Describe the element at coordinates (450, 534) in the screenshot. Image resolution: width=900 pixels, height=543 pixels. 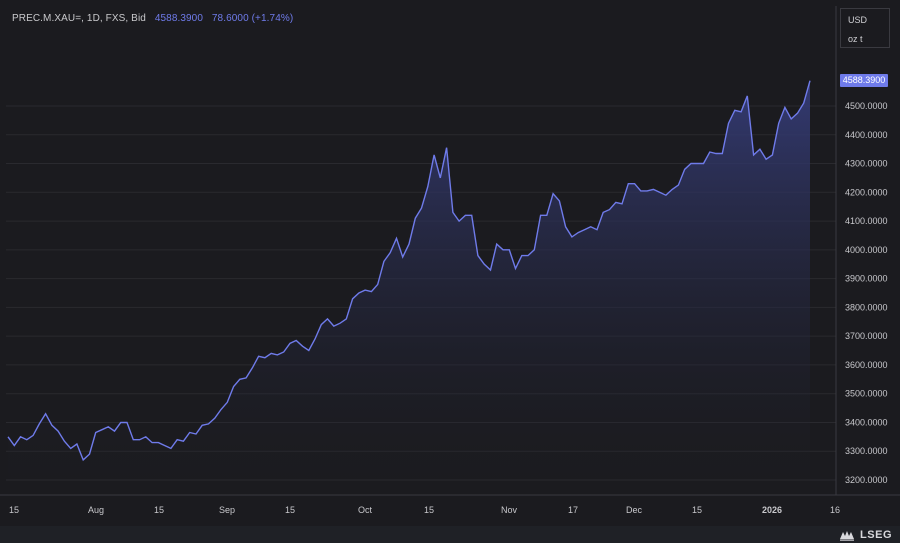
I see `footer-bar` at that location.